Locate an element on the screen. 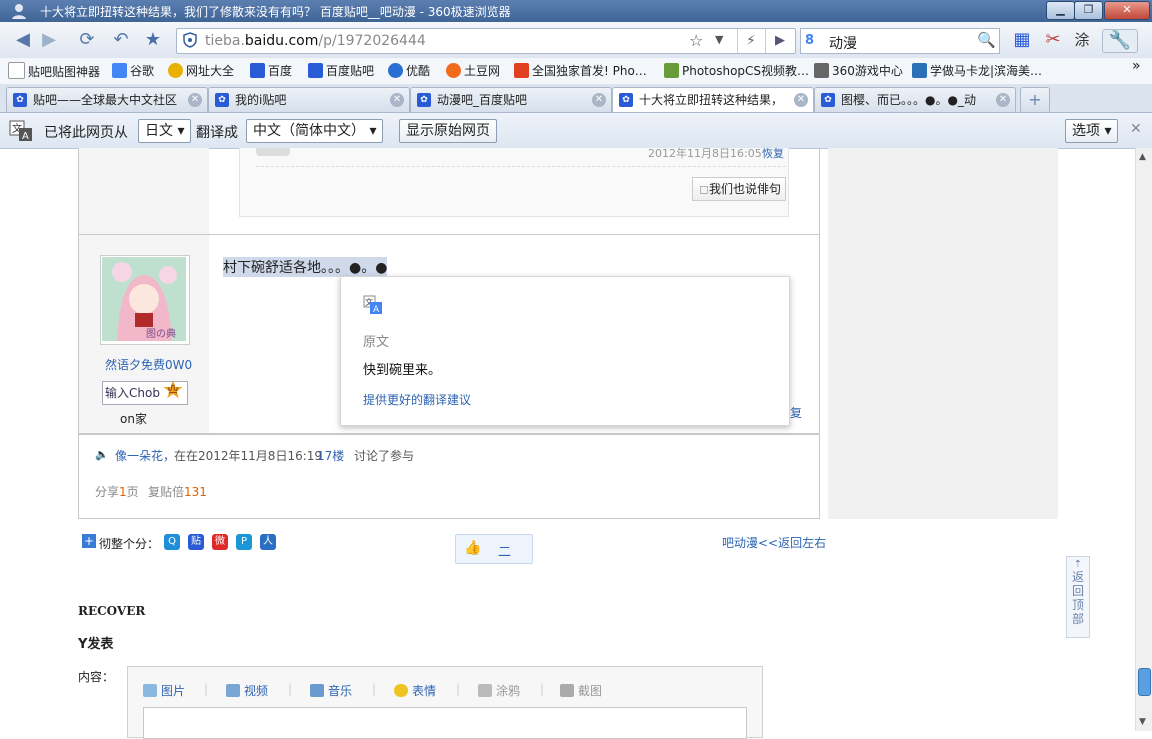 The height and width of the screenshot is (739, 1152). translate-middle: 翻译成 is located at coordinates (217, 133).